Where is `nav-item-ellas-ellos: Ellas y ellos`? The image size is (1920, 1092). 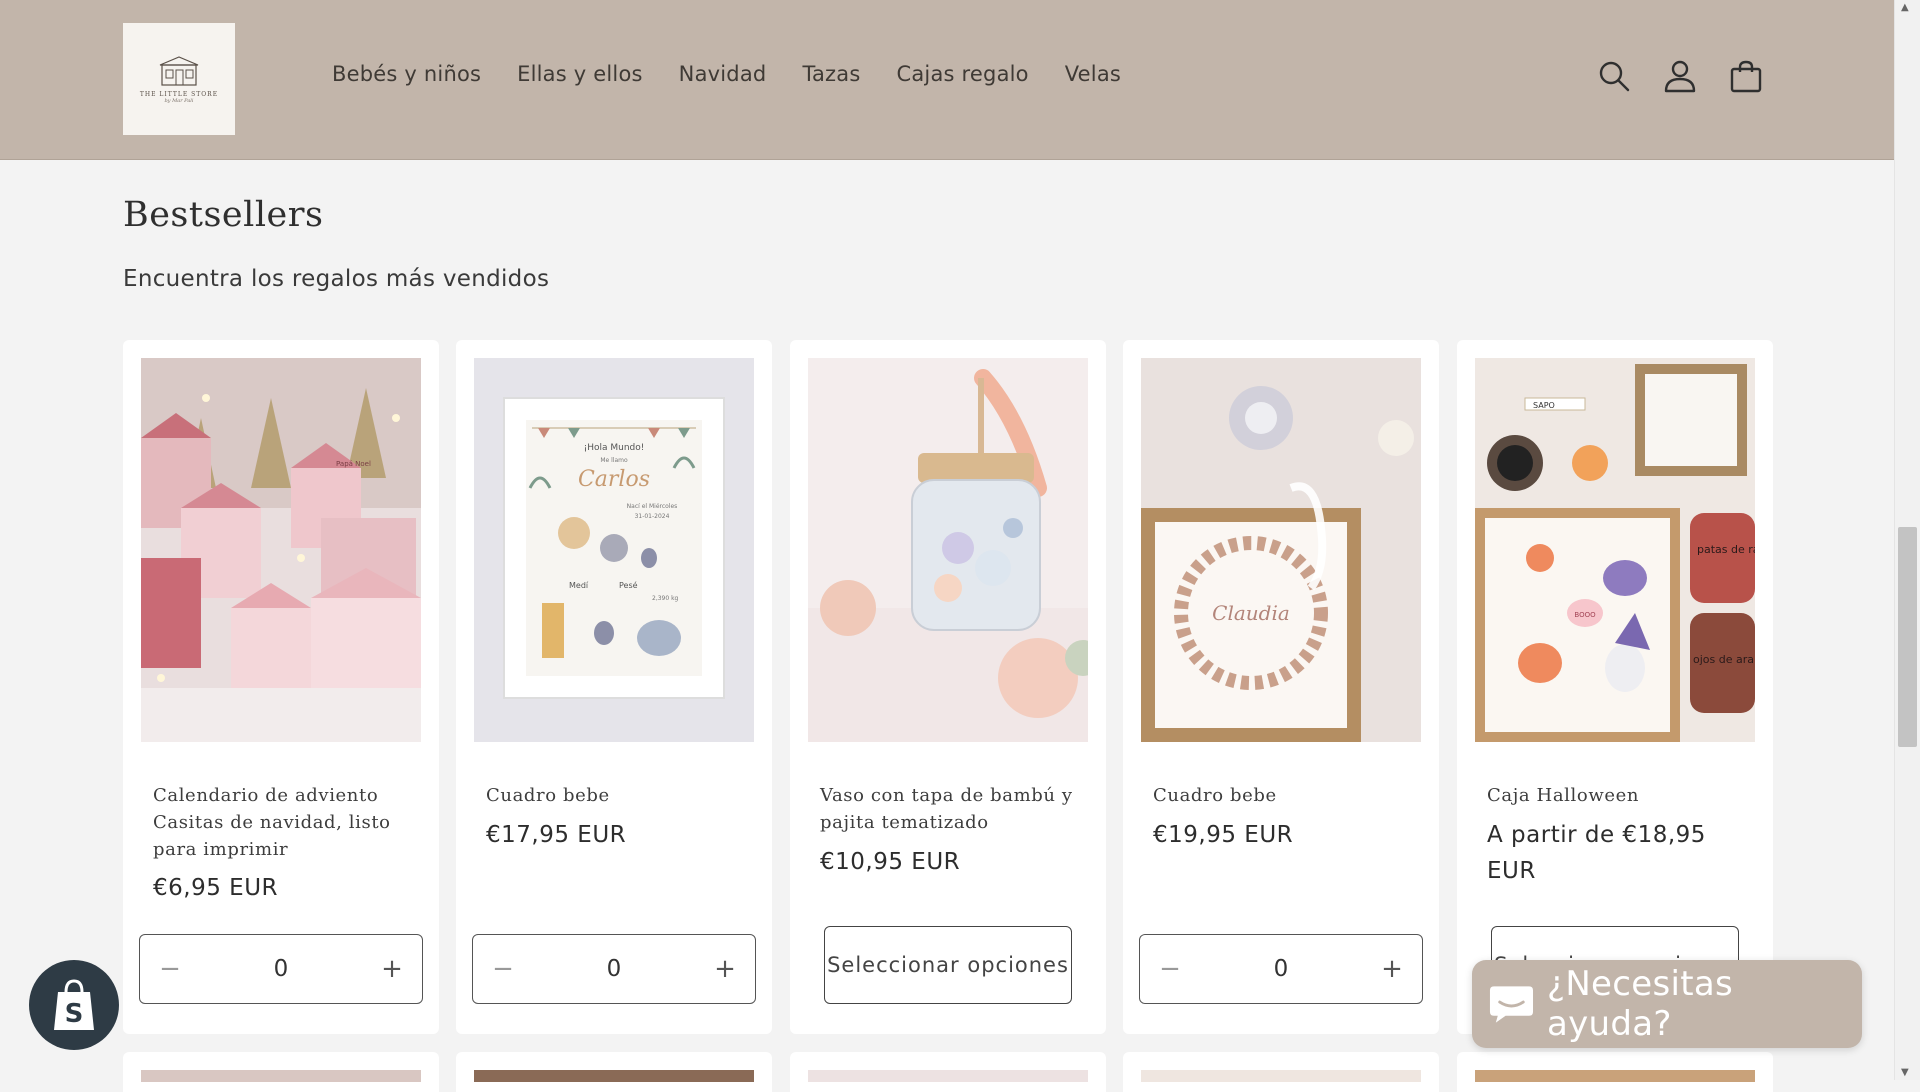 nav-item-ellas-ellos: Ellas y ellos is located at coordinates (580, 74).